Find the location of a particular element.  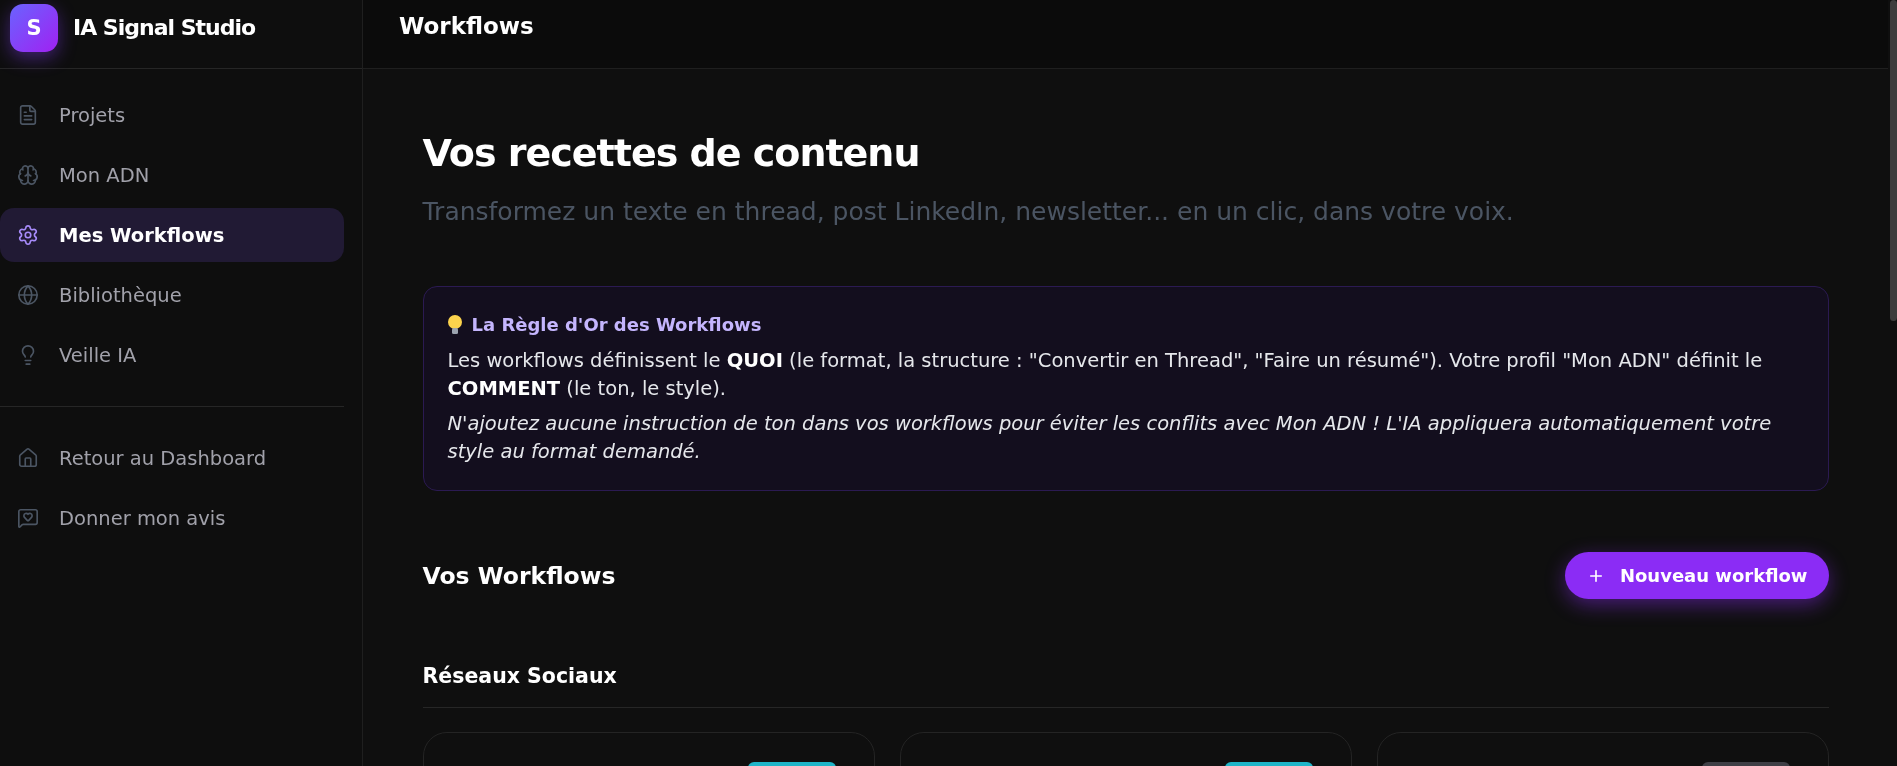

tip-note: N'ajoutez aucune instruction de ton dans vos workflows pour éviter les conflits avec Mon ADN ! L'IA appliquera automatiquement votre style au format demandé. is located at coordinates (1110, 438).